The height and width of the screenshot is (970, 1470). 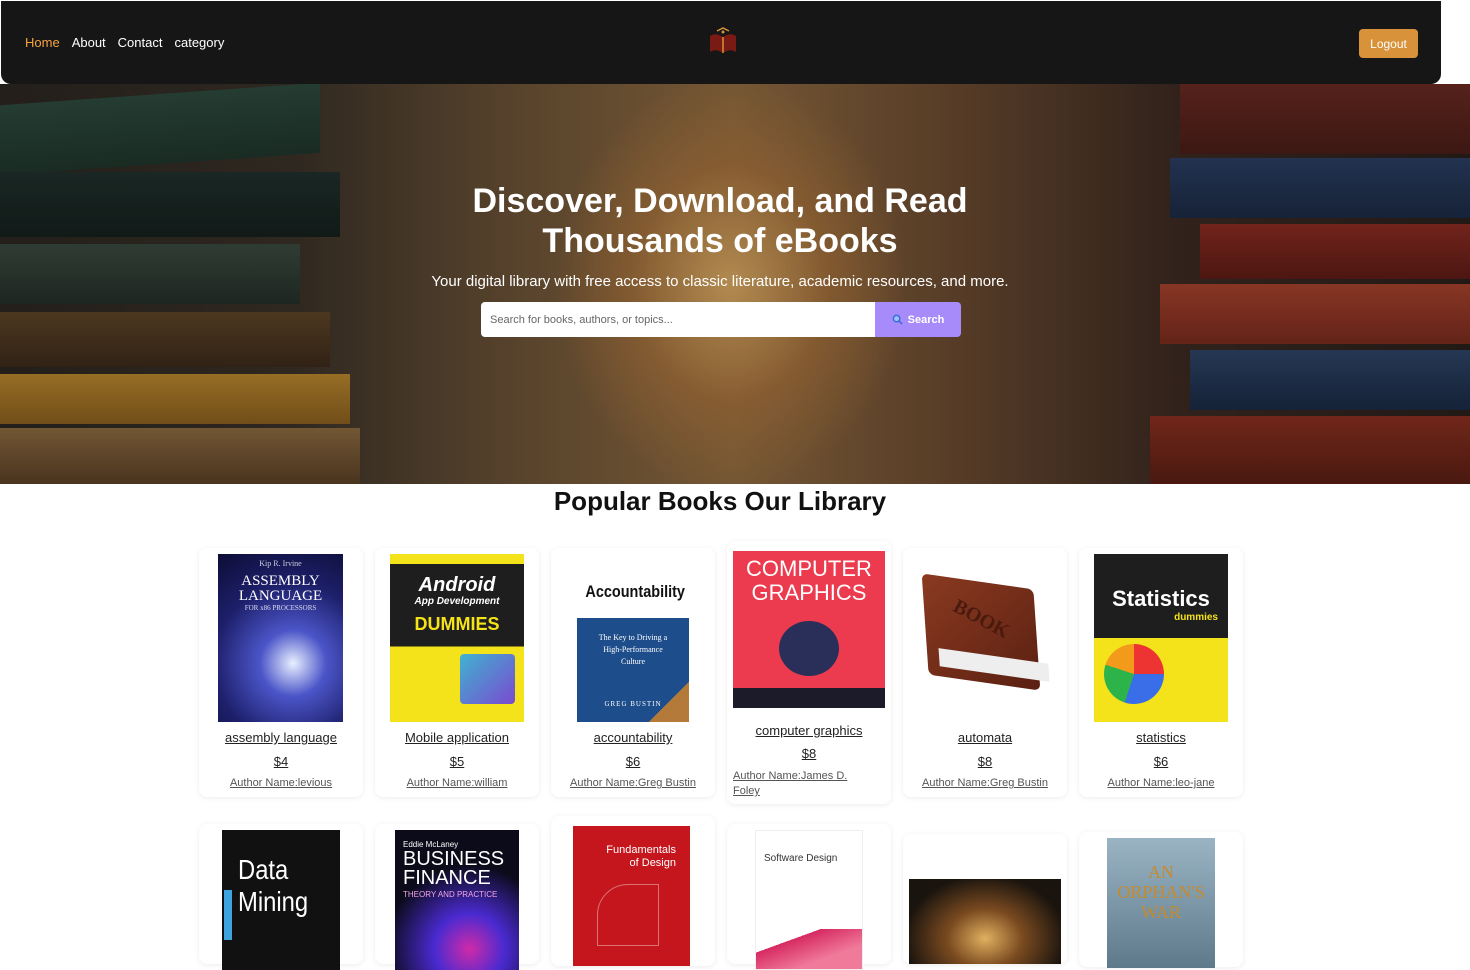 What do you see at coordinates (89, 42) in the screenshot?
I see `nav-about: About` at bounding box center [89, 42].